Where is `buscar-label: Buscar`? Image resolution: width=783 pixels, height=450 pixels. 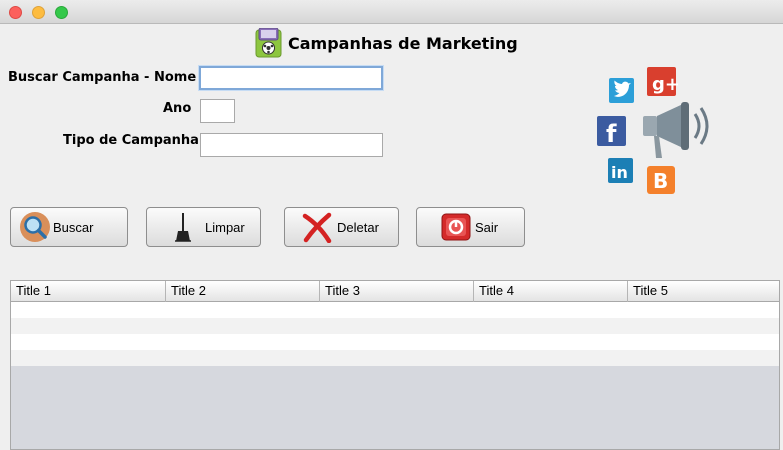
buscar-label: Buscar is located at coordinates (73, 227).